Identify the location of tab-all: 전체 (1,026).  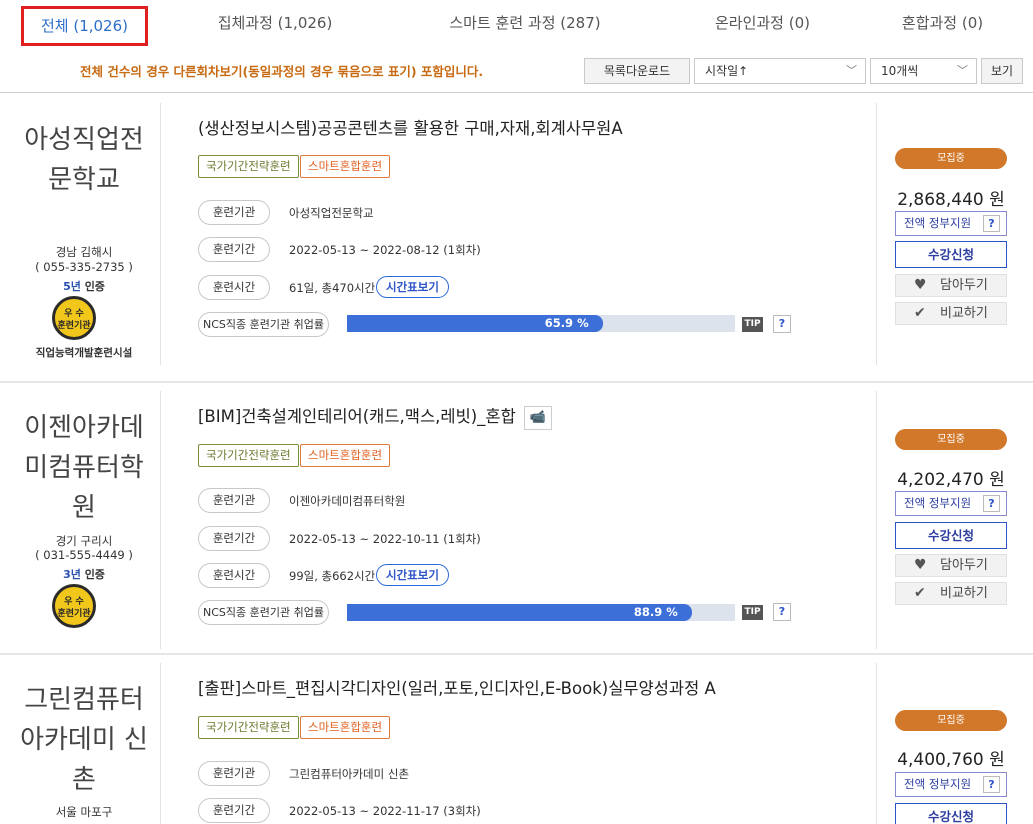
(84, 26).